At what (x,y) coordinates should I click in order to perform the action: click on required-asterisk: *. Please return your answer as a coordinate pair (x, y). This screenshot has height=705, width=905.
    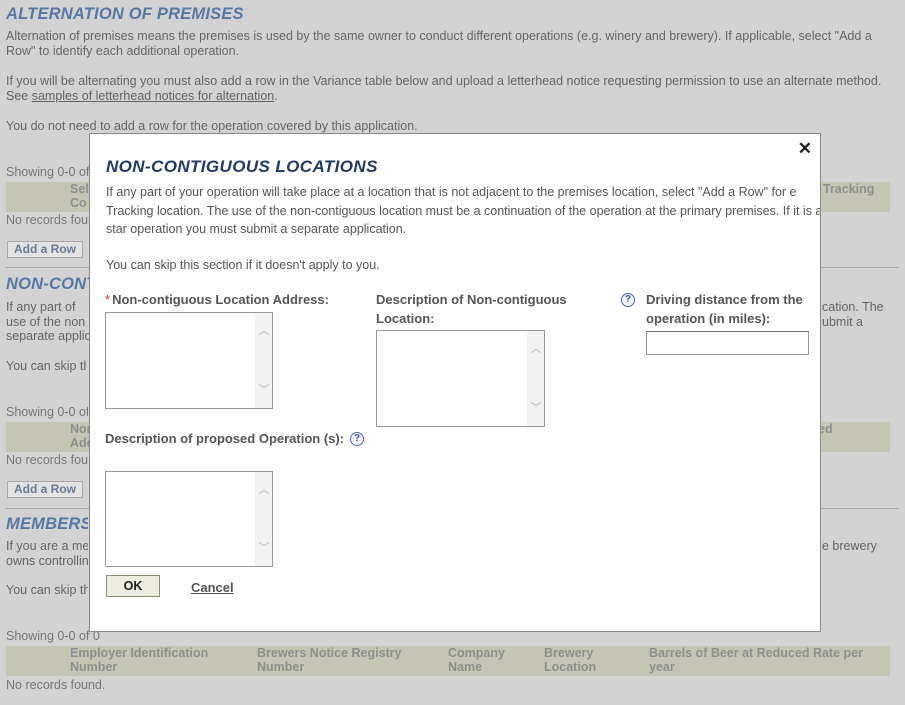
    Looking at the image, I should click on (108, 299).